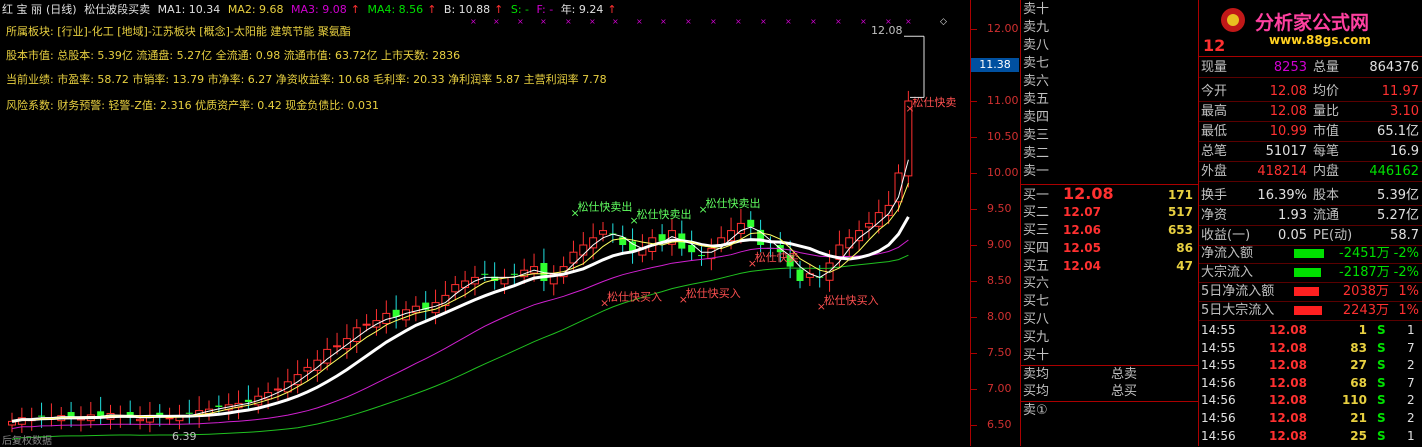 The image size is (1422, 447). Describe the element at coordinates (1227, 272) in the screenshot. I see `money-flow-label: 大宗流入` at that location.